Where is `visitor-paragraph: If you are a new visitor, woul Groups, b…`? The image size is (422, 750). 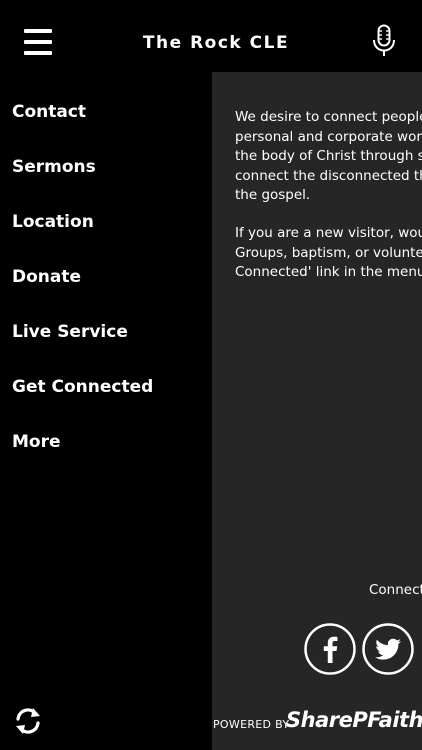 visitor-paragraph: If you are a new visitor, woul Groups, b… is located at coordinates (328, 253).